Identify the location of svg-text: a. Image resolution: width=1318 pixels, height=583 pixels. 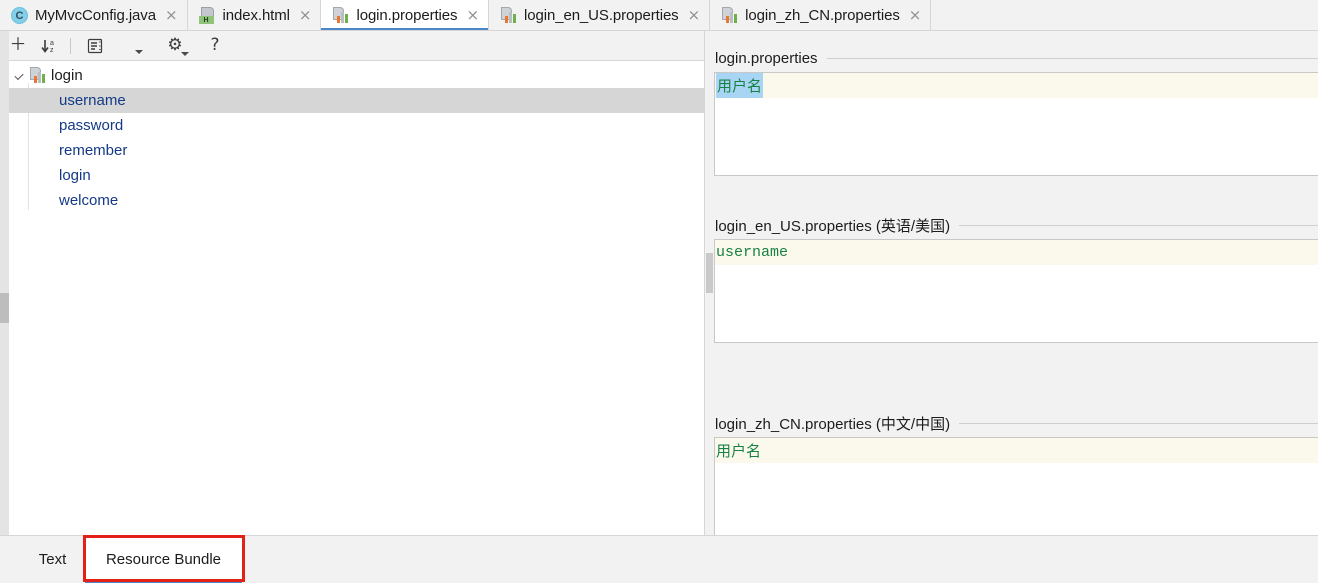
(52, 43).